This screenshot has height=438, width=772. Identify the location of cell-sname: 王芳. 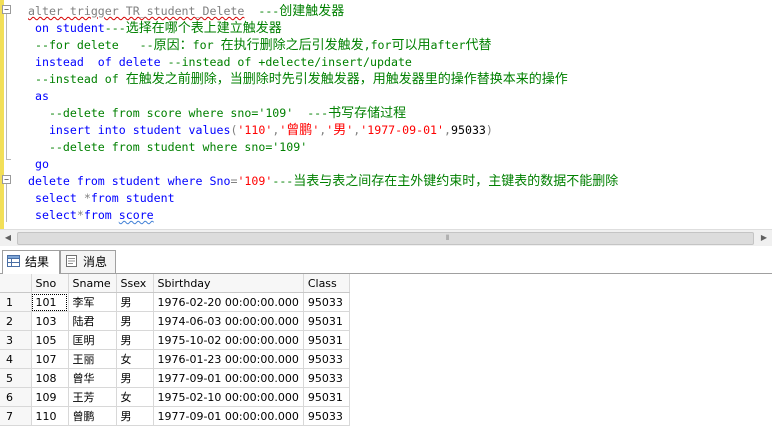
(92, 397).